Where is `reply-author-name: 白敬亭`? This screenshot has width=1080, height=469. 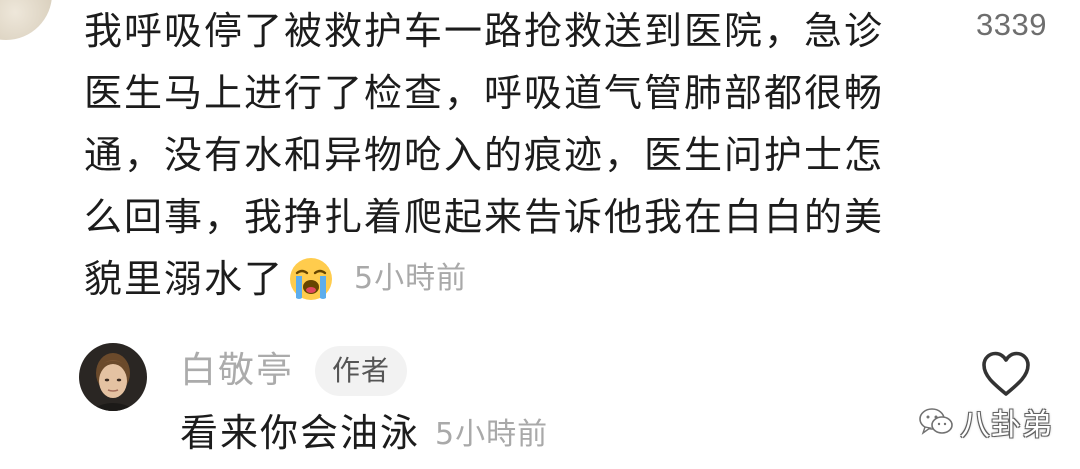 reply-author-name: 白敬亭 is located at coordinates (237, 371).